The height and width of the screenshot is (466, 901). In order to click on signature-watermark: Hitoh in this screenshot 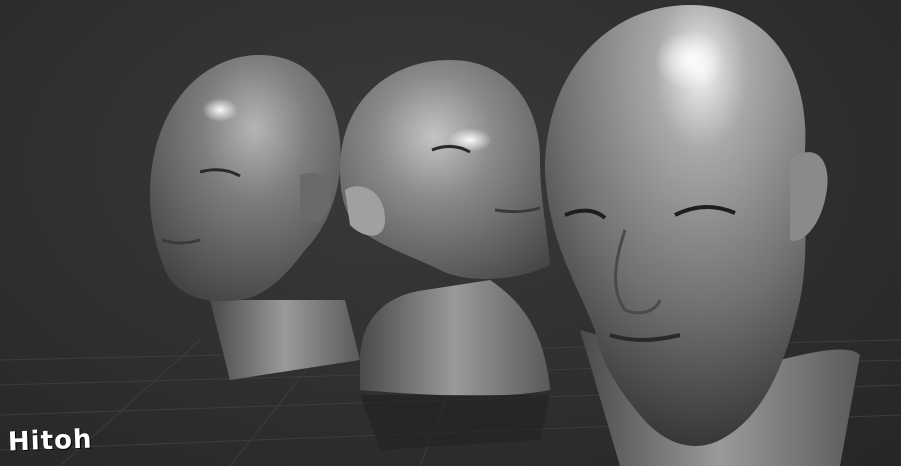, I will do `click(50, 441)`.